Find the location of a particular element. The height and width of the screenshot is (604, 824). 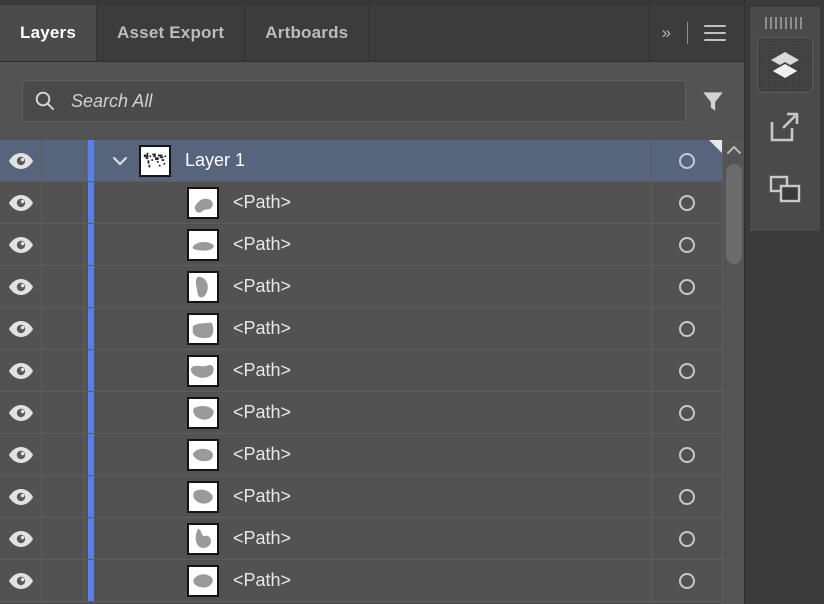

search-box is located at coordinates (354, 101).